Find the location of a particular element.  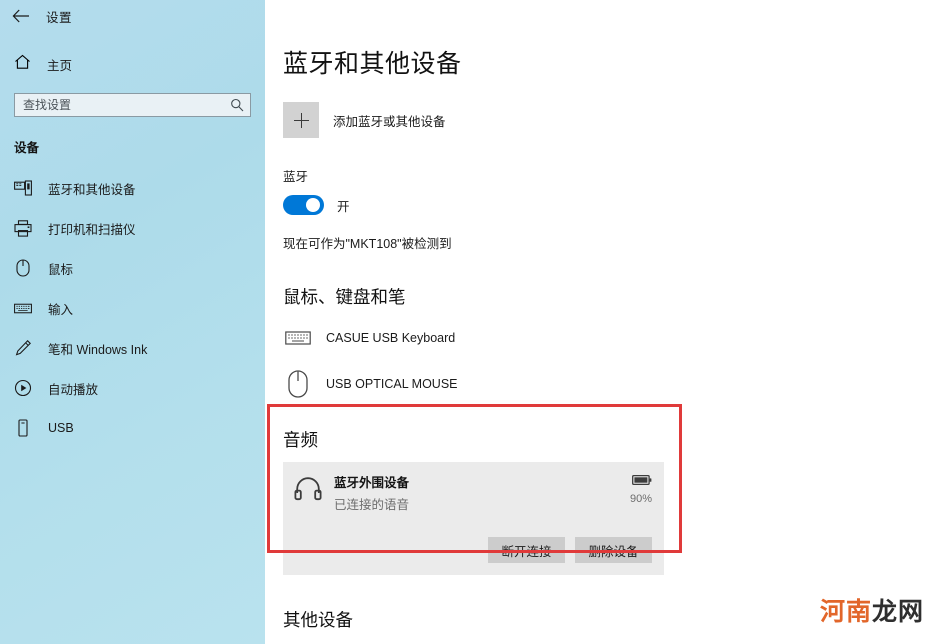

sidebar-item-bluetooth-and-devices: 蓝牙和其他设备 is located at coordinates (132, 188).